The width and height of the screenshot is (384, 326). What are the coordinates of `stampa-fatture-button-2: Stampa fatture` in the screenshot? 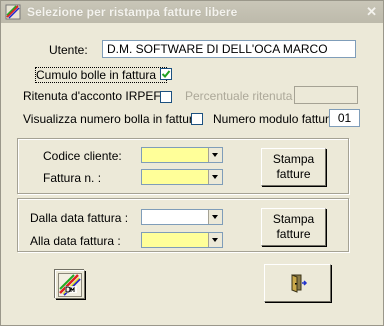 It's located at (293, 227).